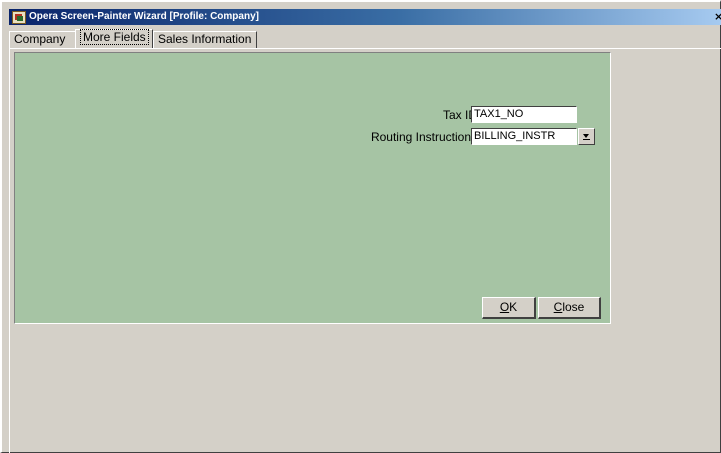  What do you see at coordinates (19, 17) in the screenshot?
I see `opera-app-icon` at bounding box center [19, 17].